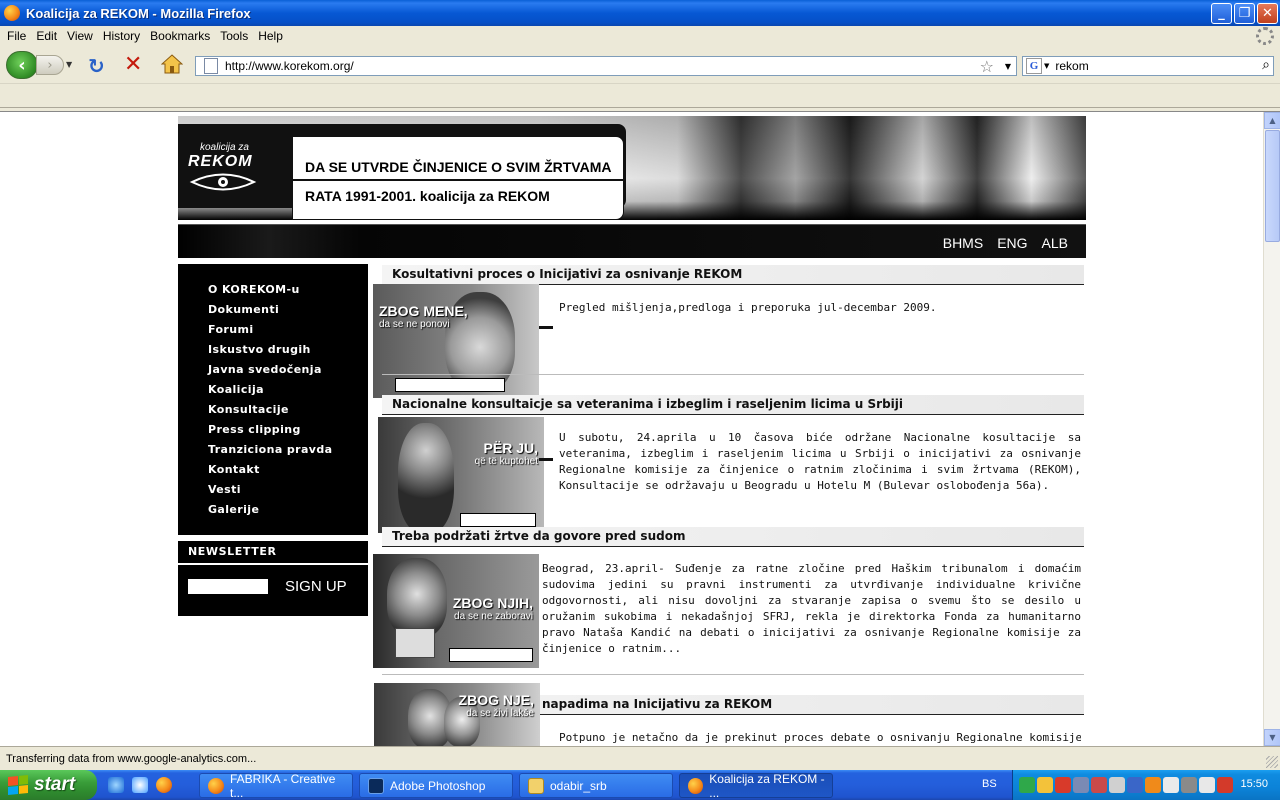 Image resolution: width=1280 pixels, height=800 pixels. I want to click on desktop-quicklaunch-icon, so click(140, 785).